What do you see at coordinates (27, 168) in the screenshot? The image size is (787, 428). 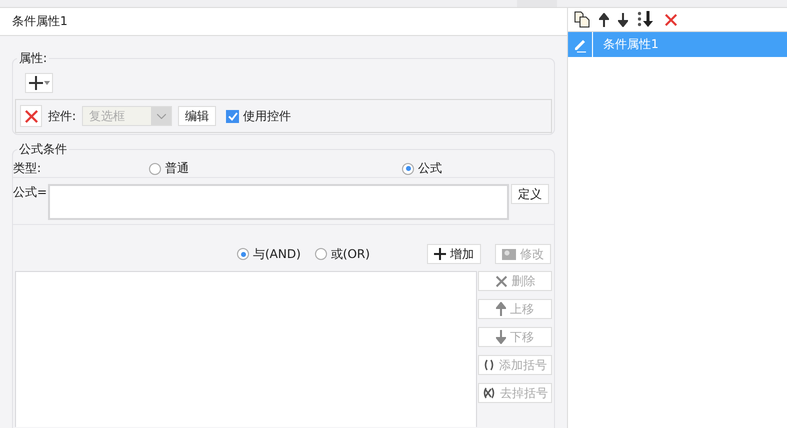 I see `type-label: 类型:` at bounding box center [27, 168].